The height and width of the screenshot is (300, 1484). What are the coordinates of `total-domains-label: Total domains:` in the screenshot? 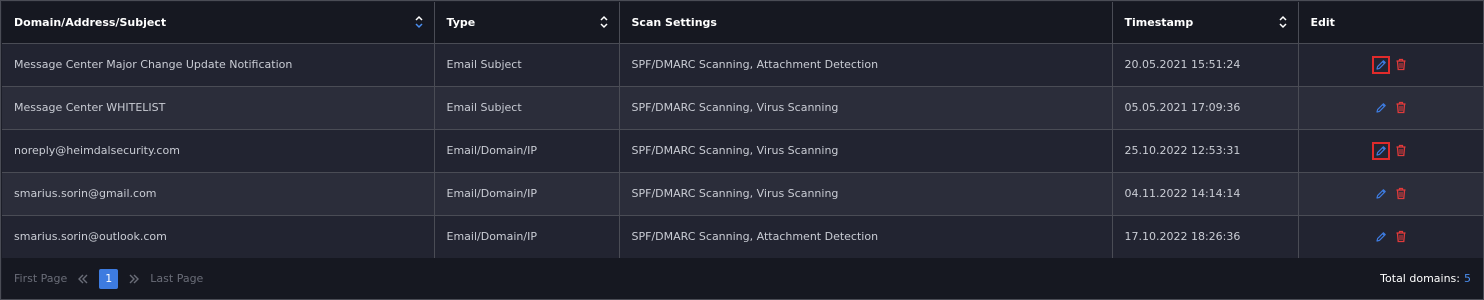 It's located at (1420, 278).